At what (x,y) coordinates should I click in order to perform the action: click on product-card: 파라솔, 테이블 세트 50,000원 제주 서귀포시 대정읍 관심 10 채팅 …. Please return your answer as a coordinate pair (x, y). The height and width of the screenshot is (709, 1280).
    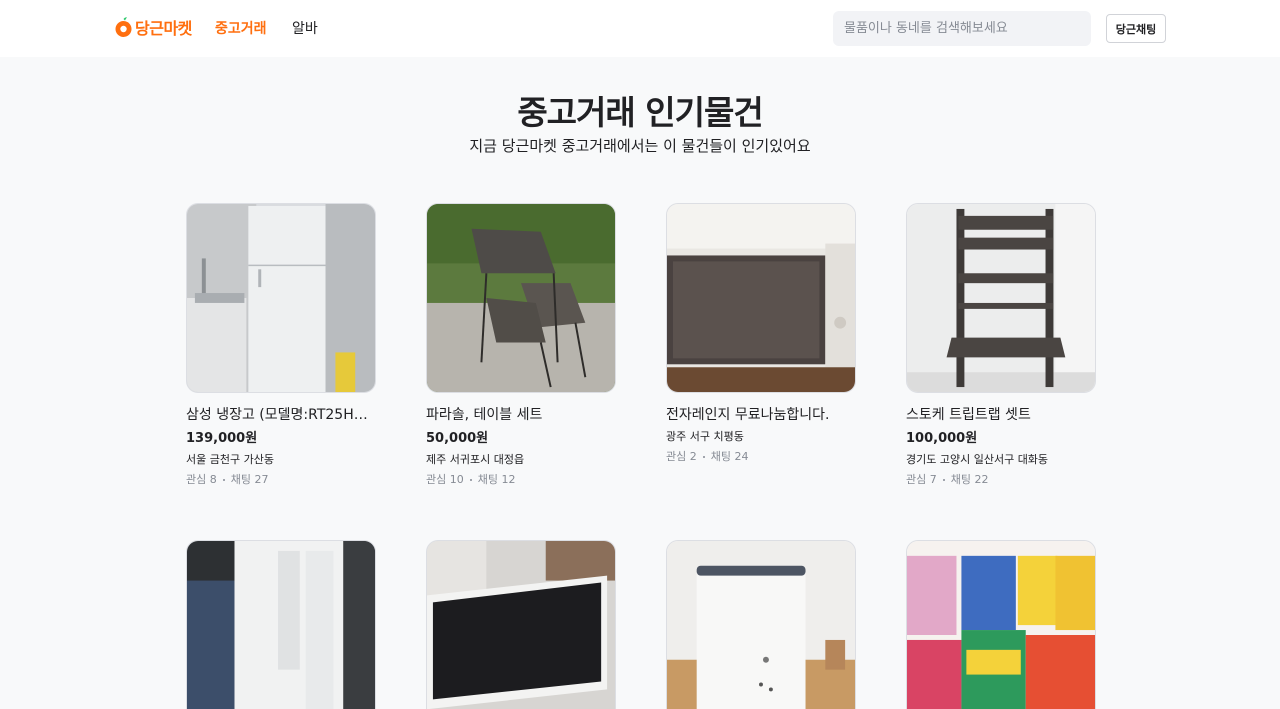
    Looking at the image, I should click on (521, 345).